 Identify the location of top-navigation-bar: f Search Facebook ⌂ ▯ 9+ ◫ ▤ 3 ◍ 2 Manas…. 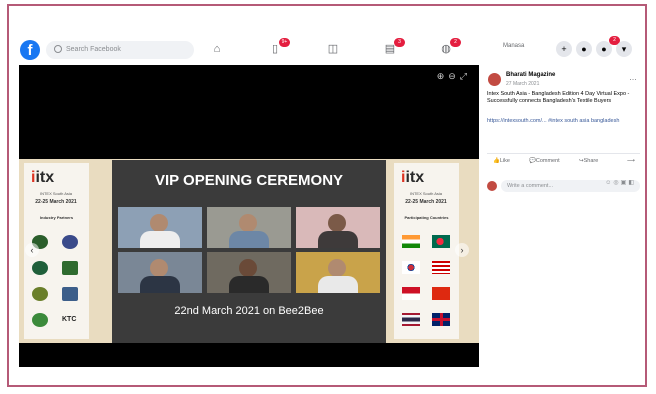
(332, 50).